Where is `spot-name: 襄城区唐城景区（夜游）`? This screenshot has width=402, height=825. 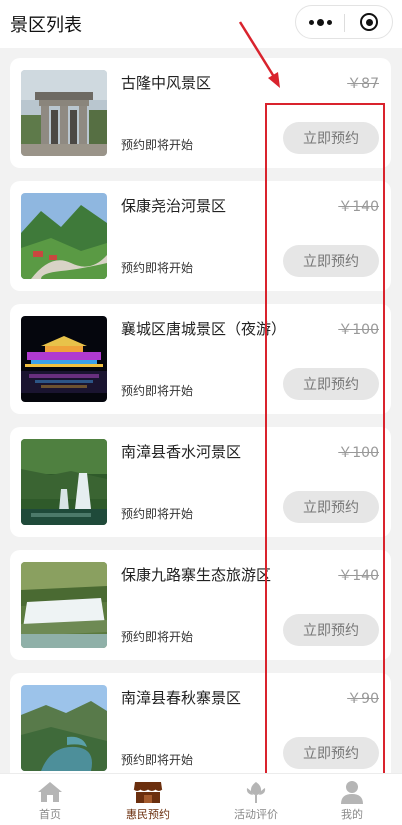 spot-name: 襄城区唐城景区（夜游） is located at coordinates (203, 328).